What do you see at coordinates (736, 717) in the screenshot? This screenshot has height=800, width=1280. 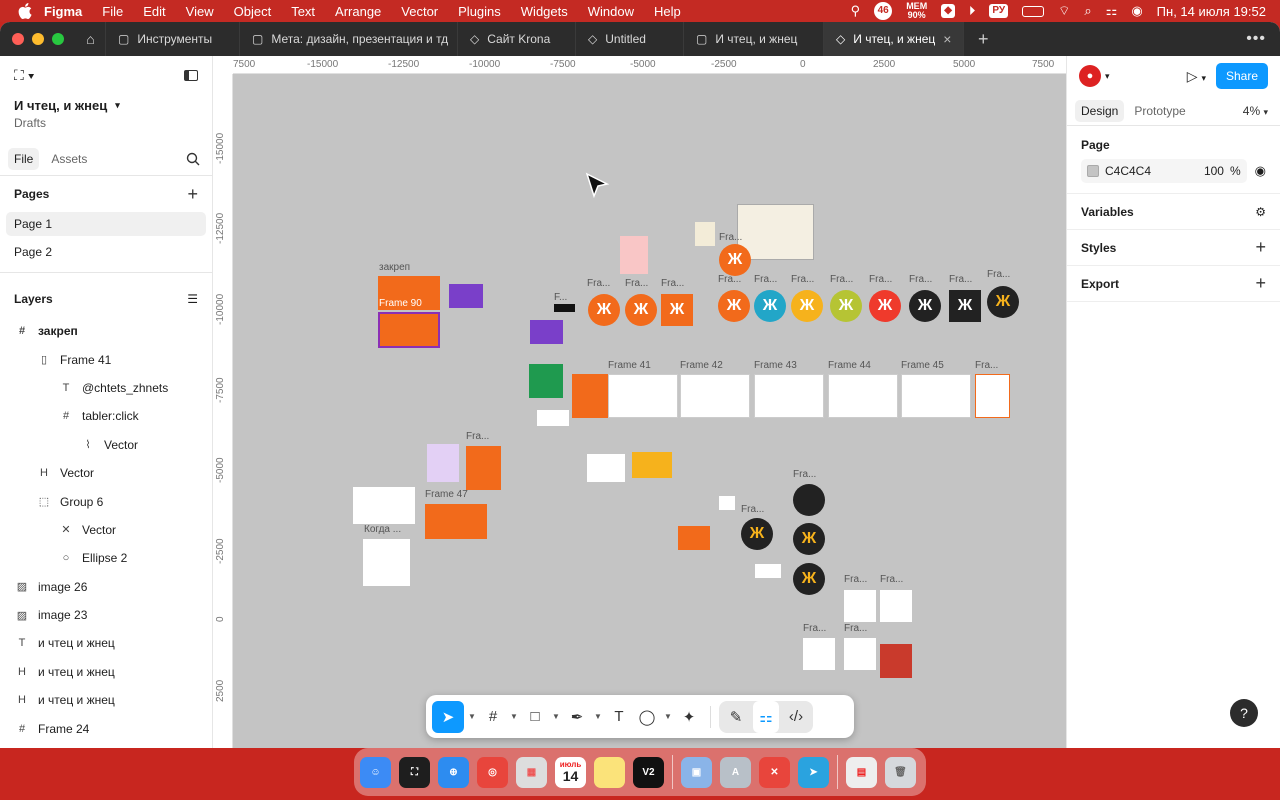 I see `draw-mode-icon: ✎` at bounding box center [736, 717].